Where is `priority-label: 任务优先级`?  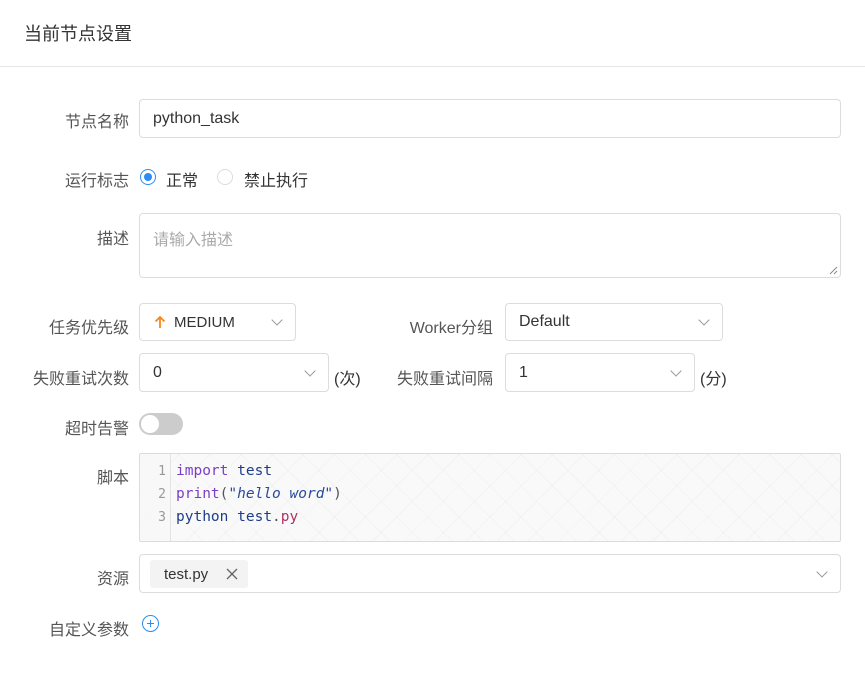
priority-label: 任务优先级 is located at coordinates (88, 328).